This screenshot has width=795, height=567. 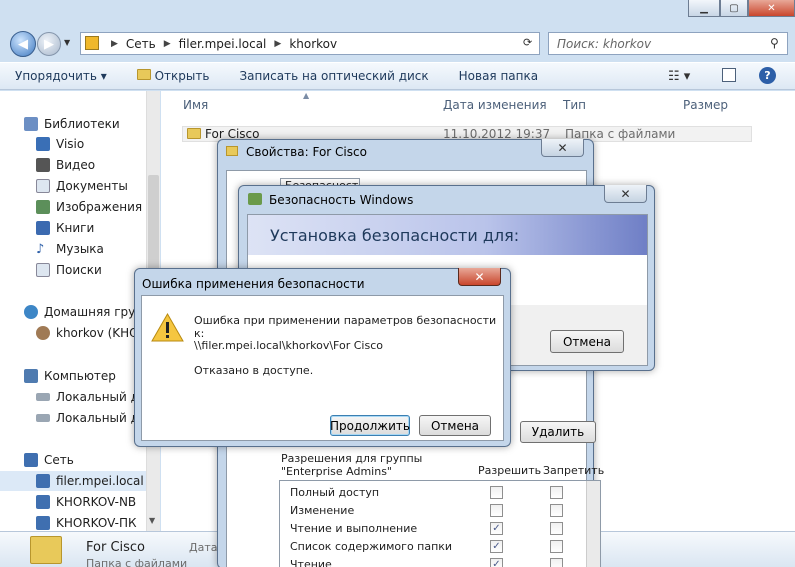 I want to click on server-icon, so click(x=43, y=481).